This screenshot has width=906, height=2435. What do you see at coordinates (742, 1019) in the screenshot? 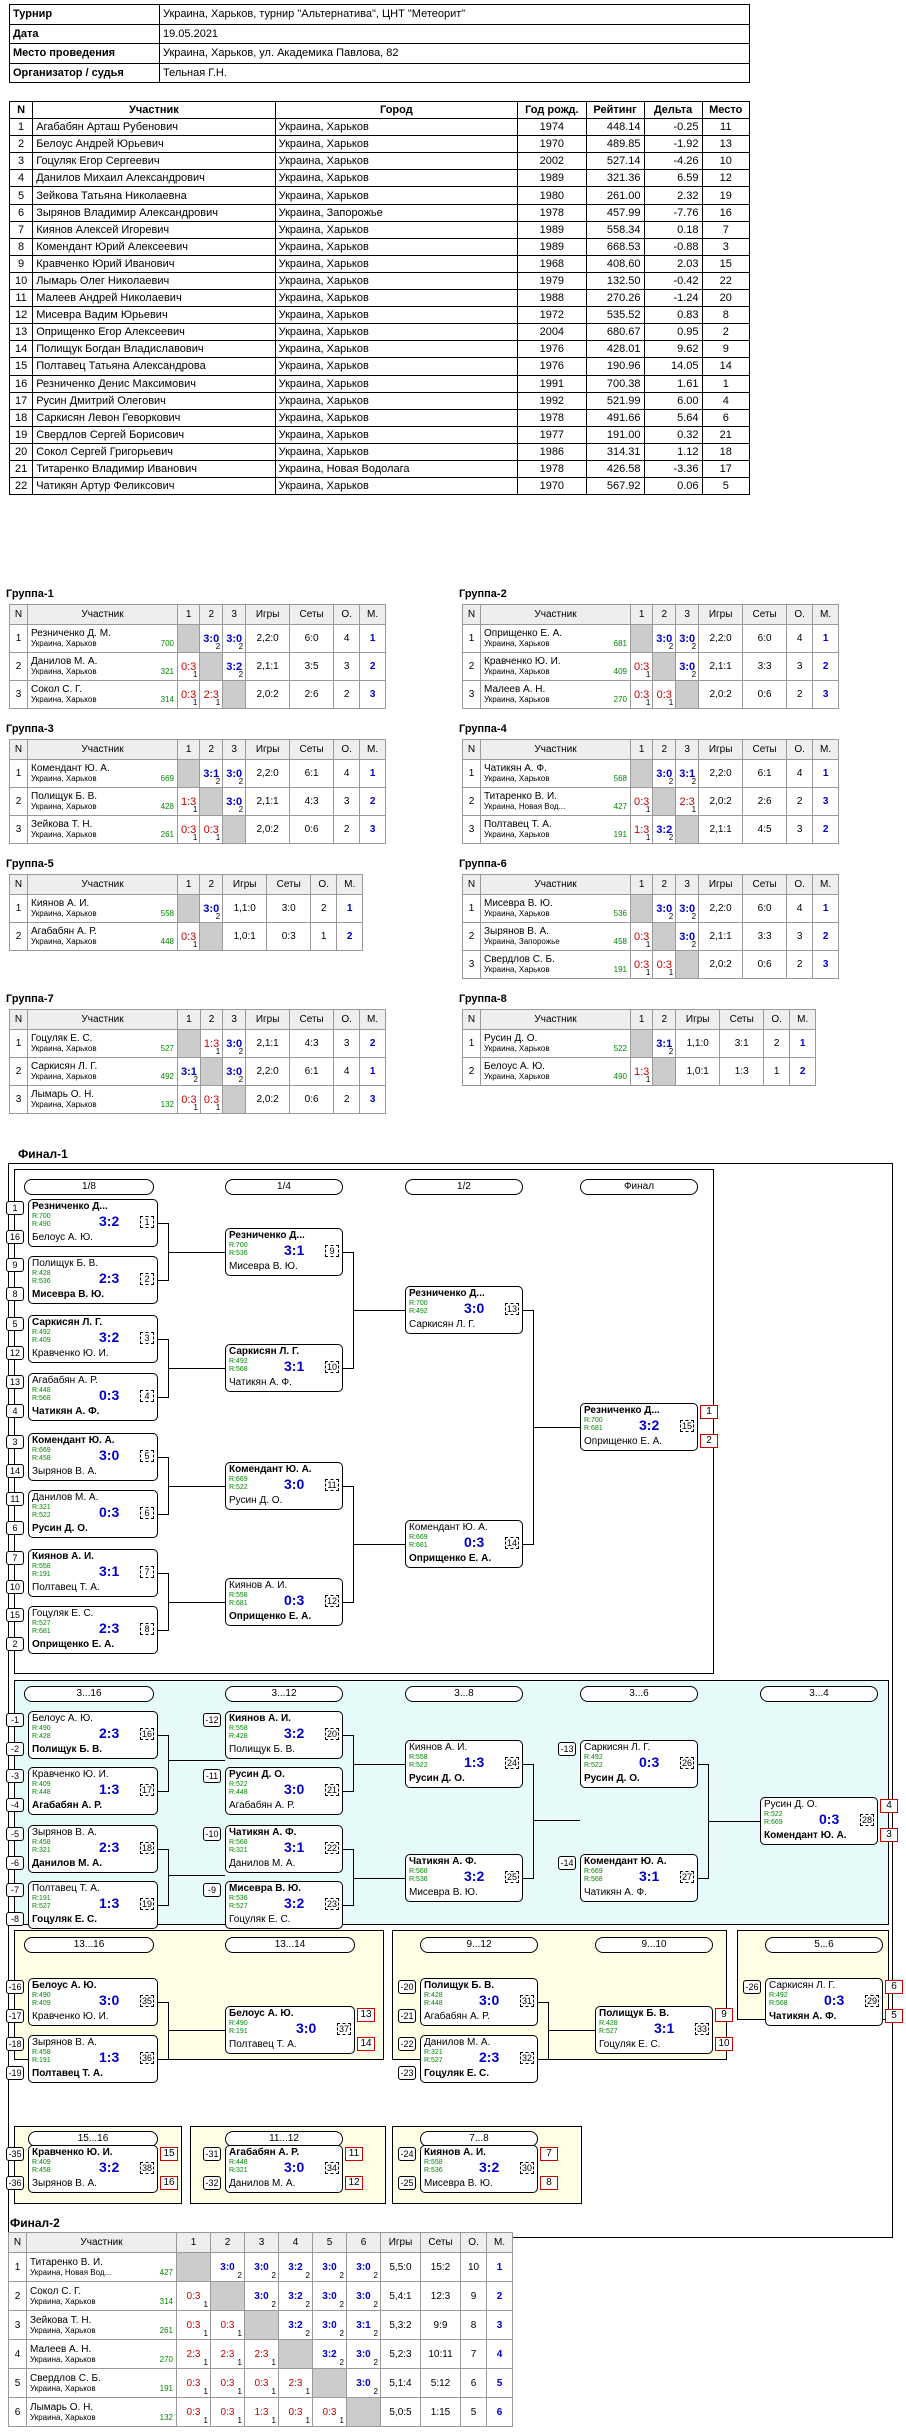
I see `group-header-cell: Сеты` at bounding box center [742, 1019].